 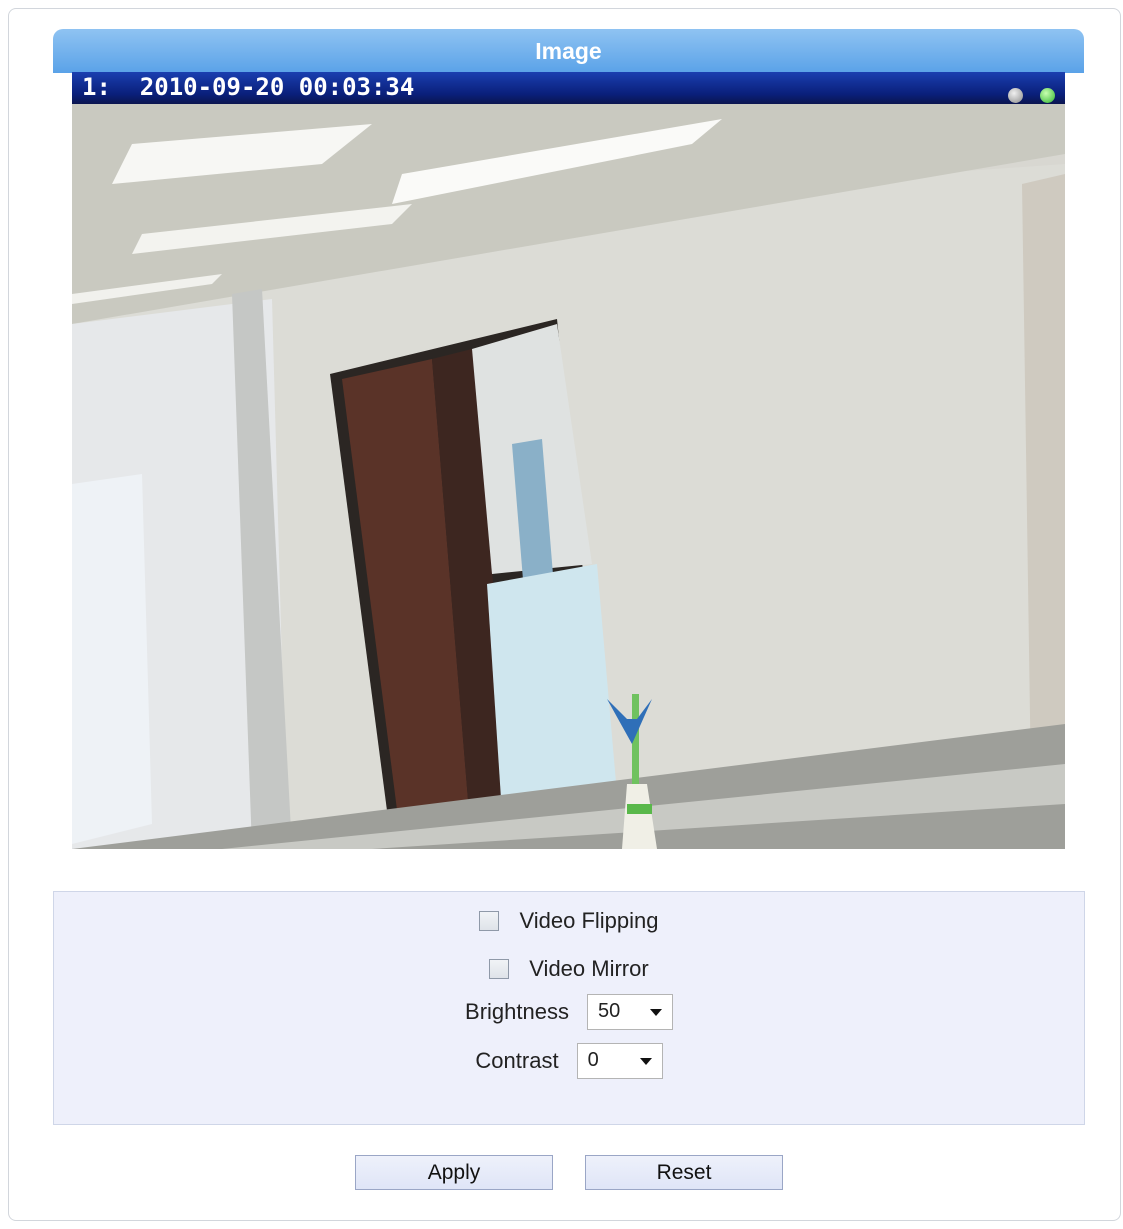 What do you see at coordinates (619, 1061) in the screenshot?
I see `contrast-select: 0` at bounding box center [619, 1061].